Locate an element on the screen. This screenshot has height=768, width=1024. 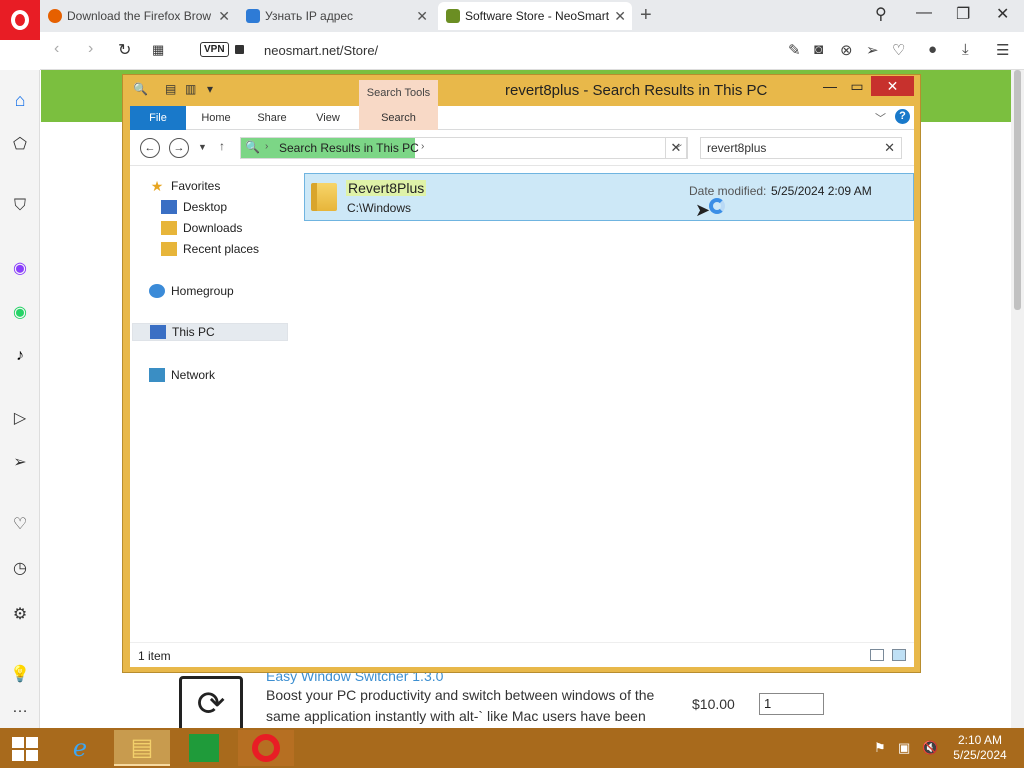
help-icon: ? is located at coordinates (902, 116).